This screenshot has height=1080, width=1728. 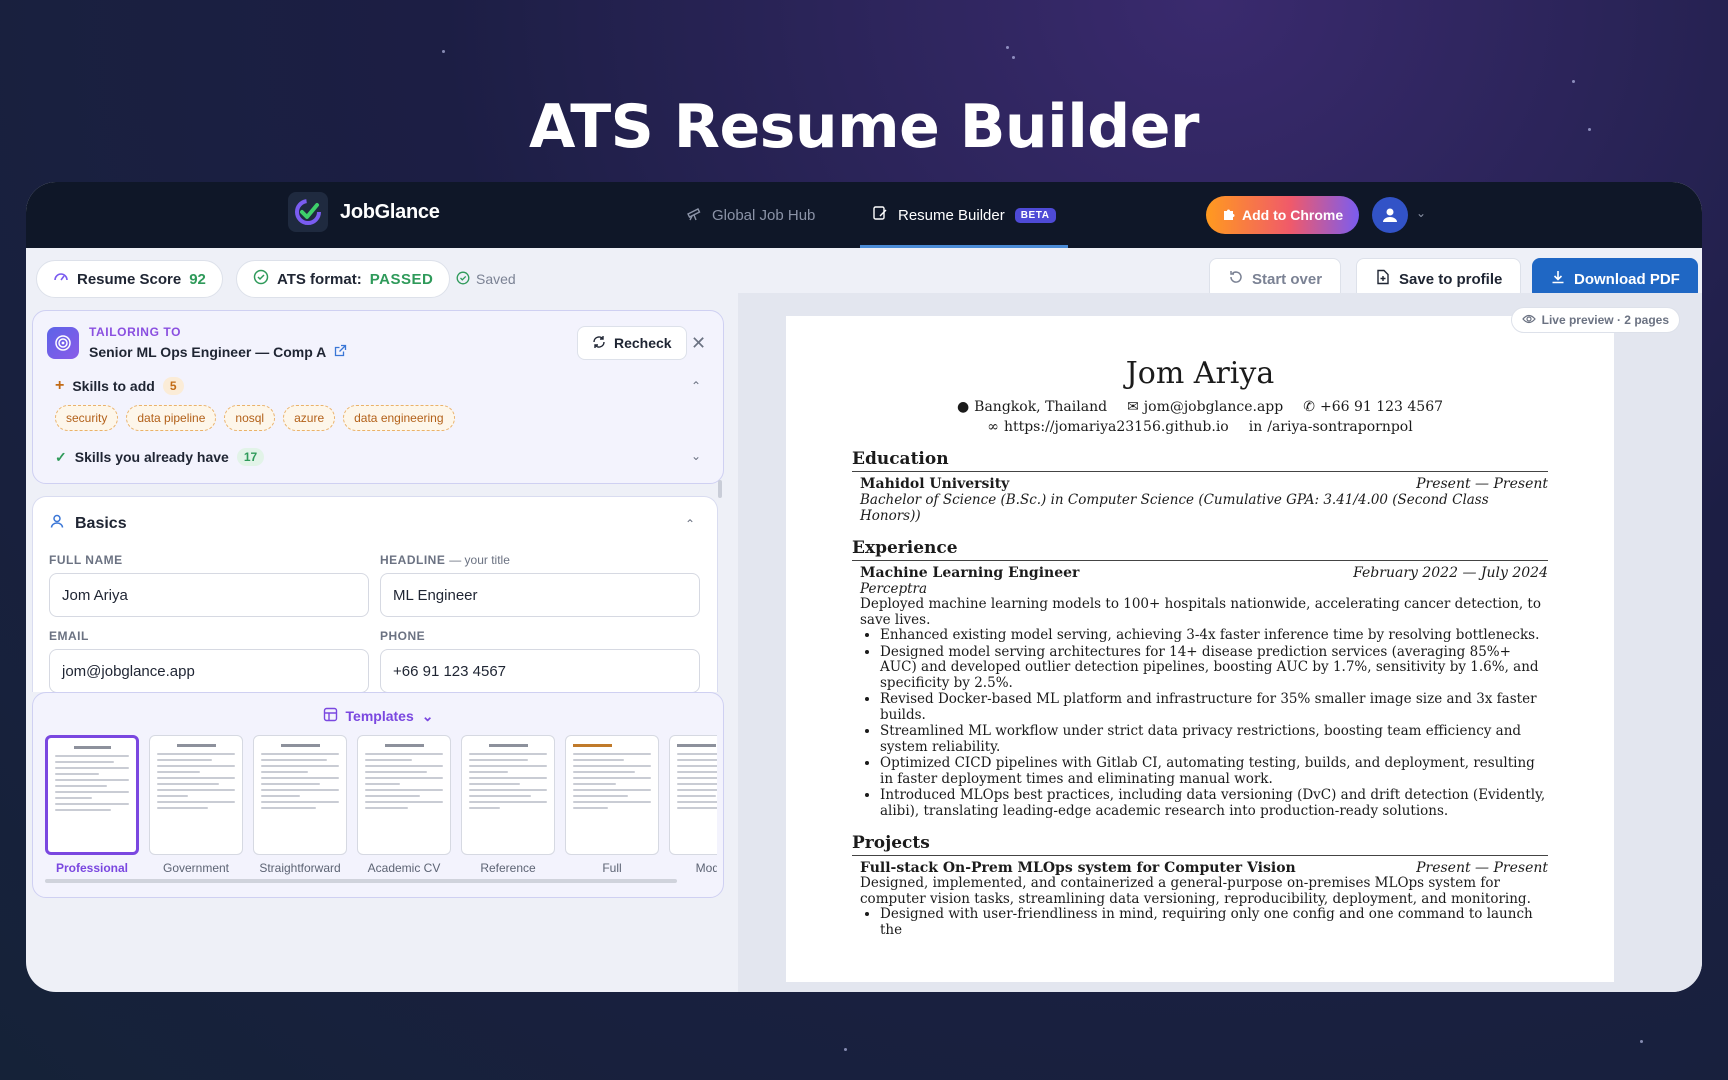 What do you see at coordinates (951, 215) in the screenshot?
I see `tab-label: Resume Builder` at bounding box center [951, 215].